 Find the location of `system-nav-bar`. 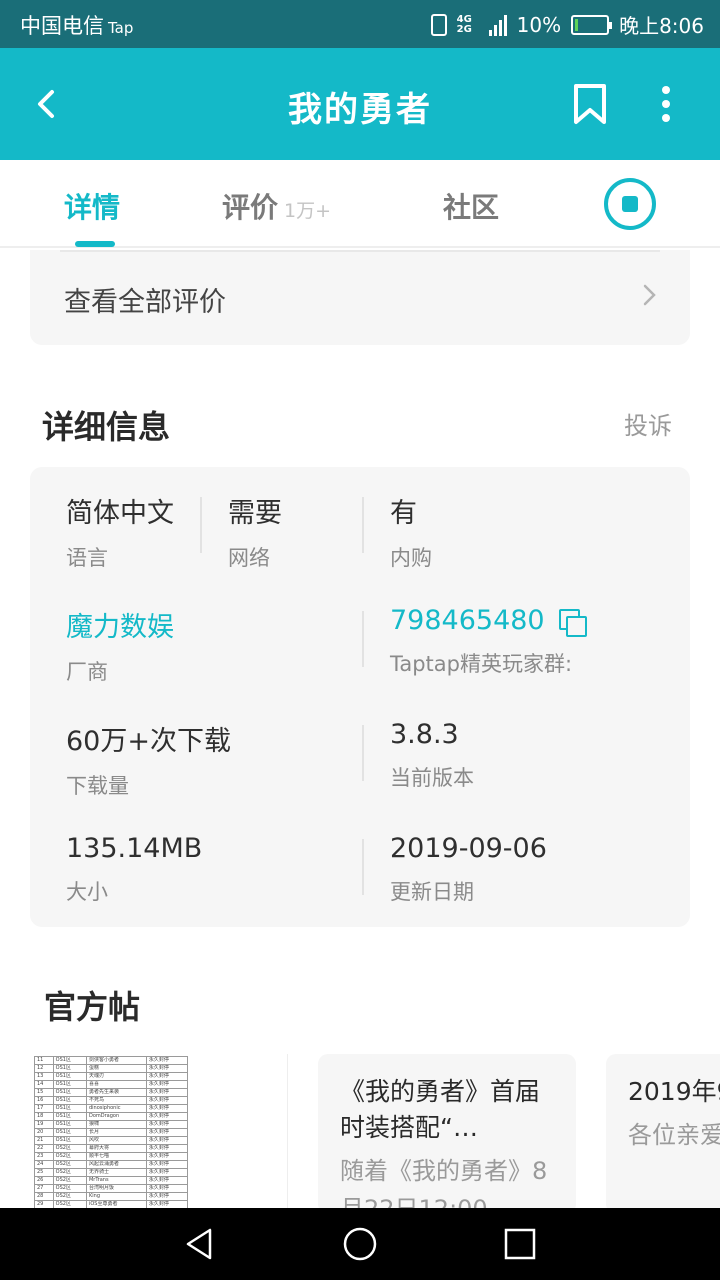

system-nav-bar is located at coordinates (360, 1244).